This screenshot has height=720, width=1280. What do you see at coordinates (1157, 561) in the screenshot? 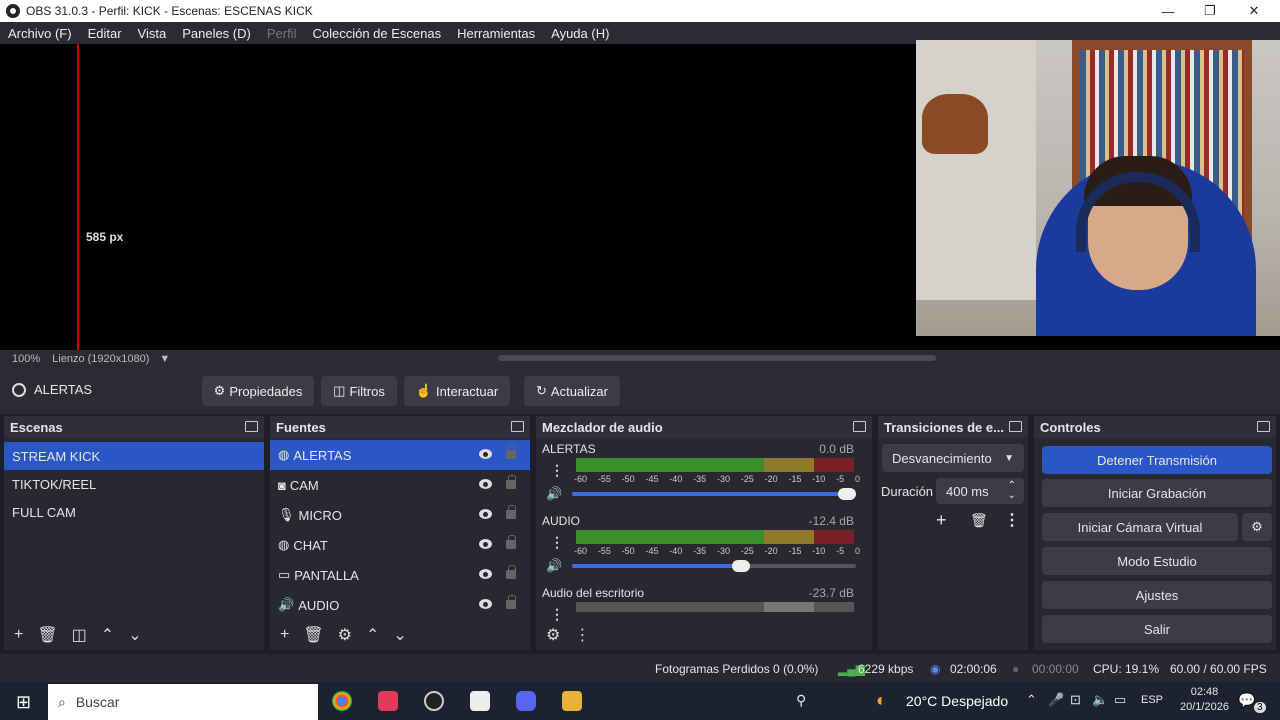
I see `studio-mode-button: Modo Estudio` at bounding box center [1157, 561].